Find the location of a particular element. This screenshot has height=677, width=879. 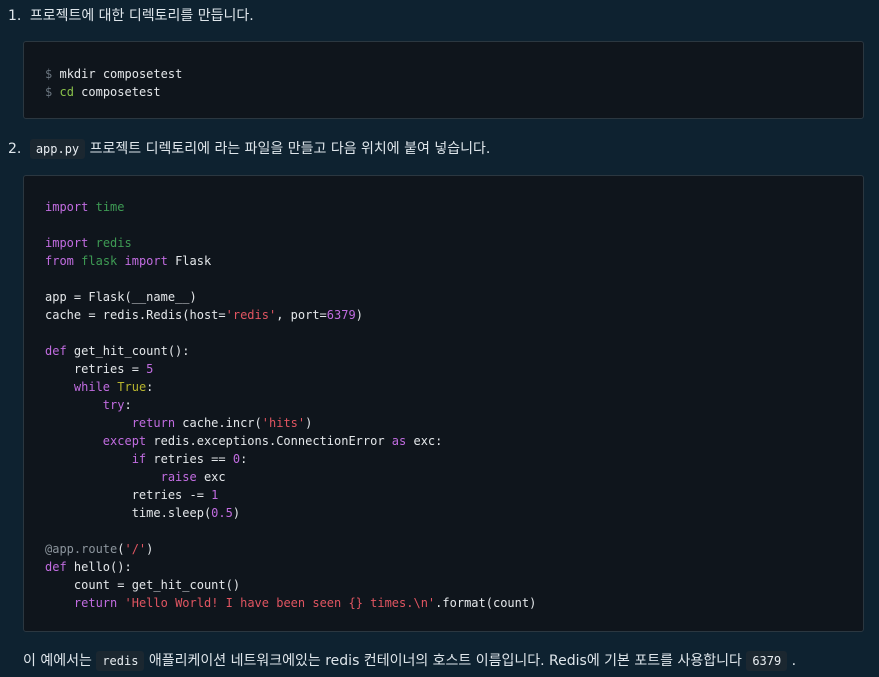

step-text: 프로젝트에 대한 디렉토리를 만듭니다. is located at coordinates (141, 16).